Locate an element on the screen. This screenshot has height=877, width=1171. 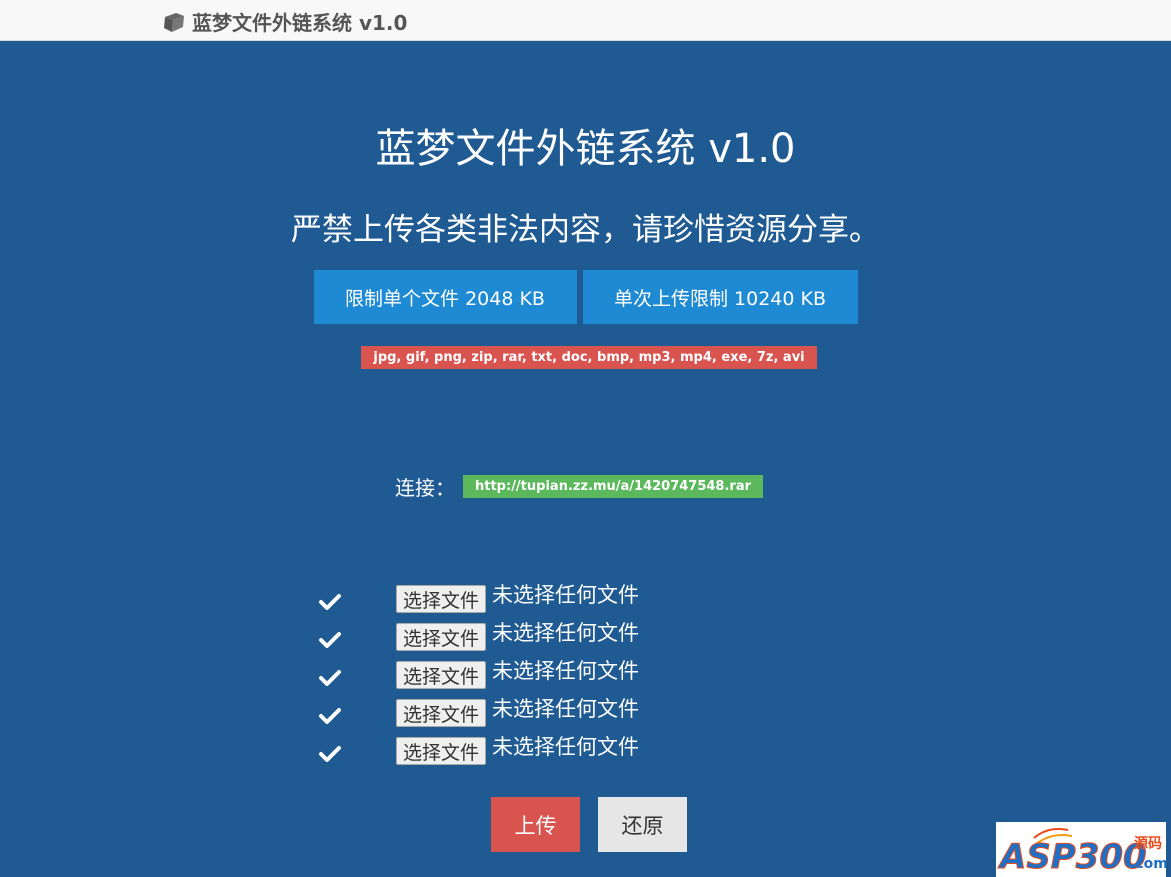
top-navbar: 蓝梦文件外链系统 v1.0 is located at coordinates (585, 20).